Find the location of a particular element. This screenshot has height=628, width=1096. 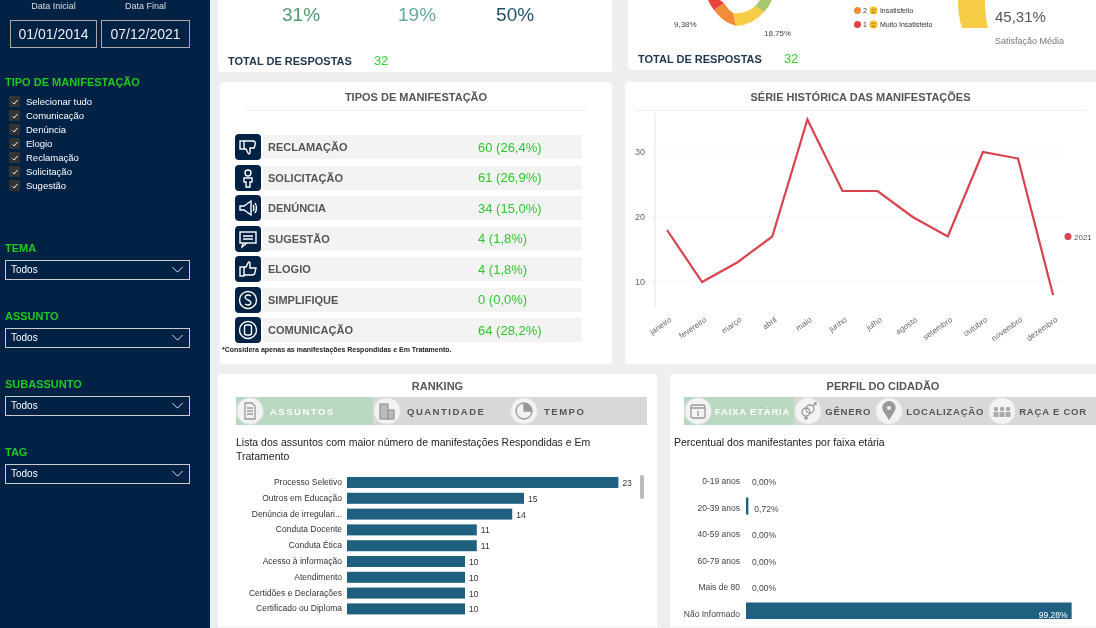

card-title: SÉRIE HISTÓRICA DAS MANIFESTAÇÕES is located at coordinates (860, 96).